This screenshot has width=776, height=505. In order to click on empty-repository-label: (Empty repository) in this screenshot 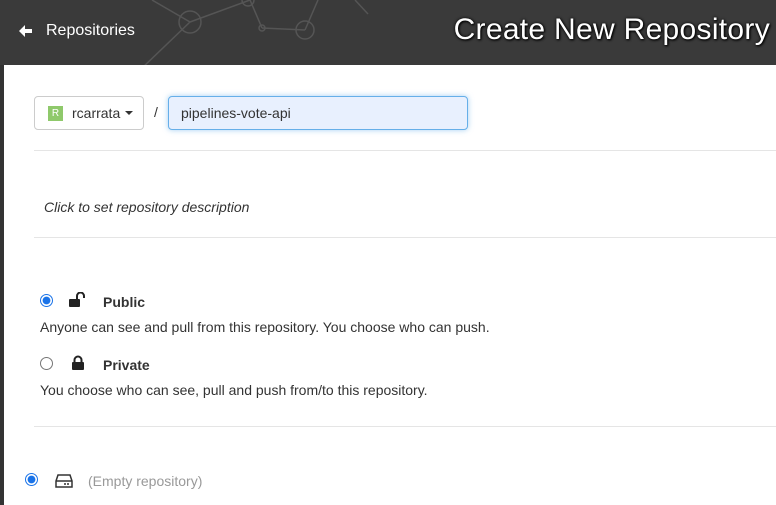, I will do `click(145, 481)`.